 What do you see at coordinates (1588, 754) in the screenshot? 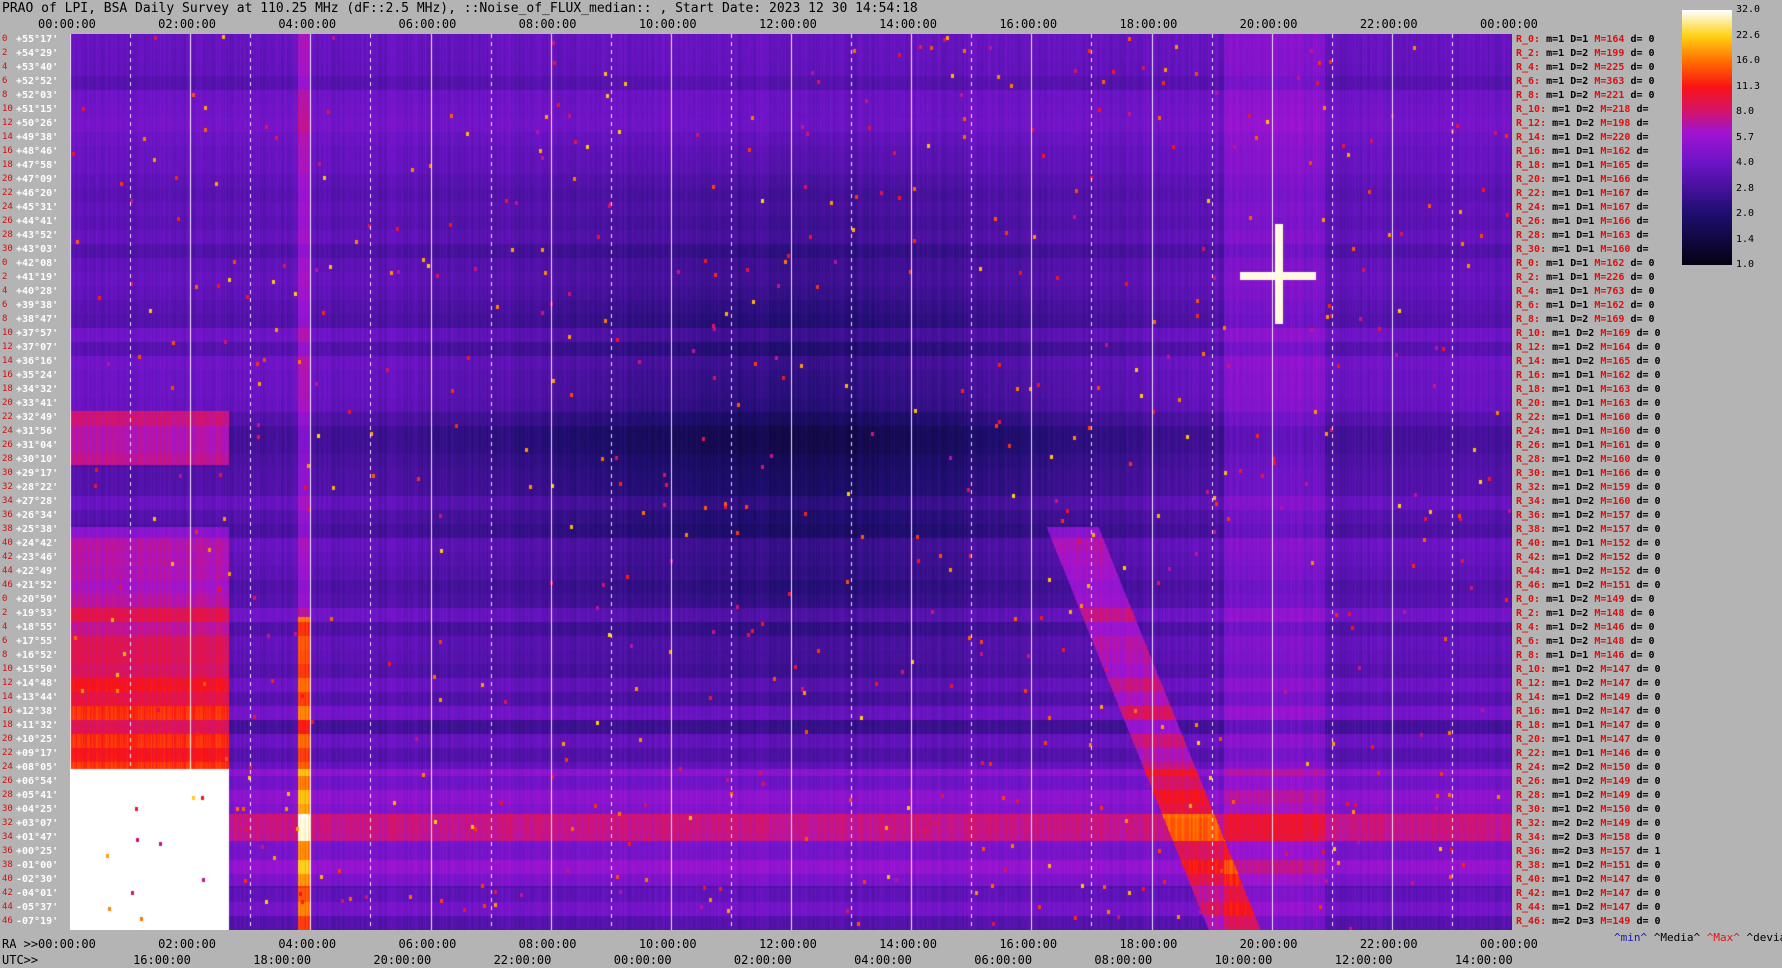
I see `stats-row: R_22: m=1 D=1 M=146 d= 0` at bounding box center [1588, 754].